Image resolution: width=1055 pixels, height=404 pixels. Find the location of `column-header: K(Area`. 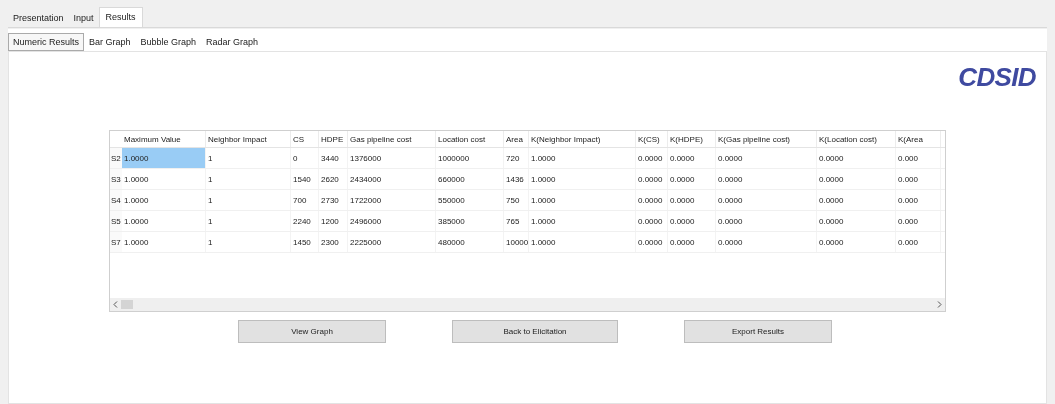

column-header: K(Area is located at coordinates (918, 139).